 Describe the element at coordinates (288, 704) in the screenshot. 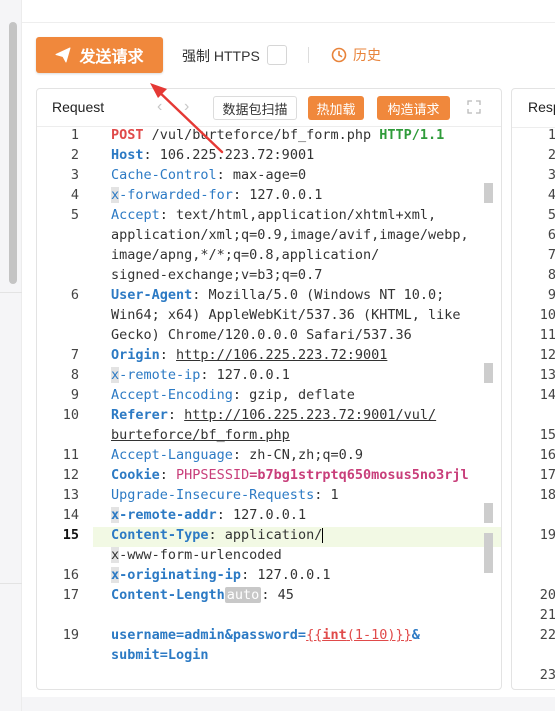

I see `bottom-strip` at that location.